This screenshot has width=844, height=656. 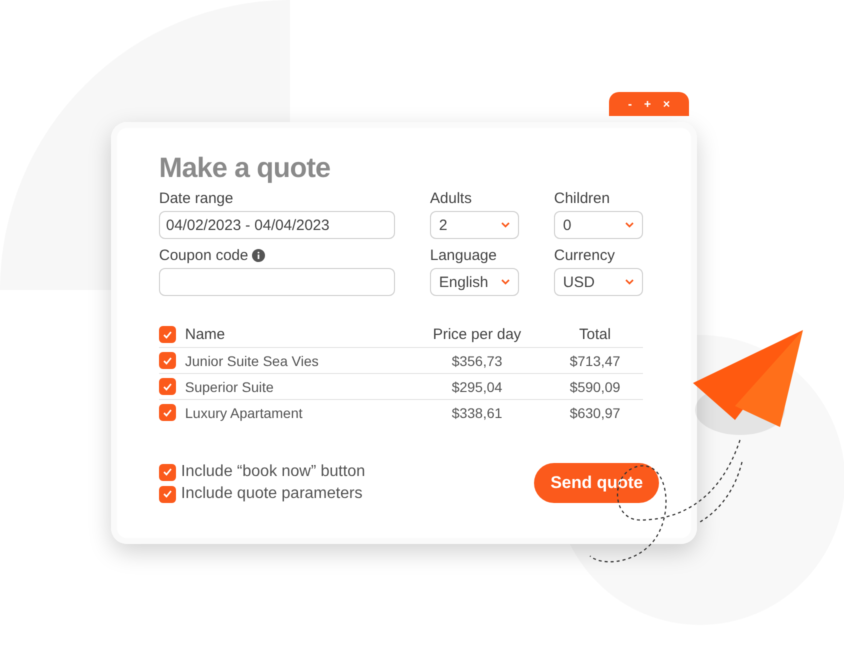 What do you see at coordinates (477, 360) in the screenshot?
I see `table-cell-text: $356,73` at bounding box center [477, 360].